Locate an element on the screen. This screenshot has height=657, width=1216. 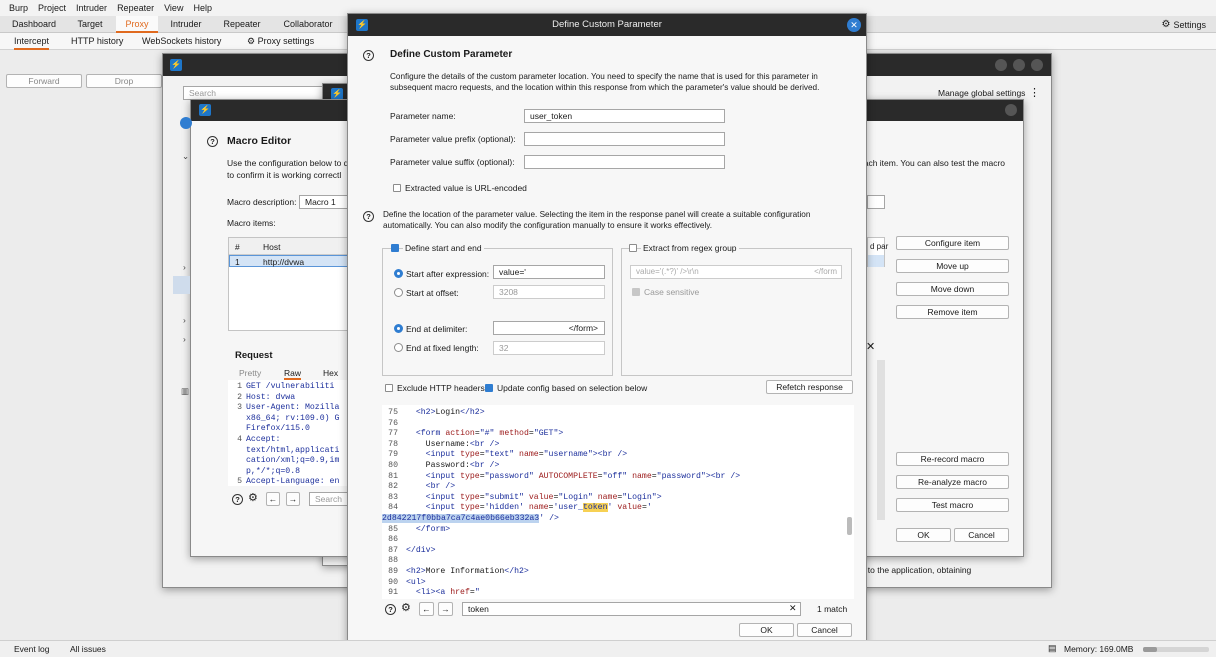
tab-repeater: Repeater is located at coordinates (242, 24).